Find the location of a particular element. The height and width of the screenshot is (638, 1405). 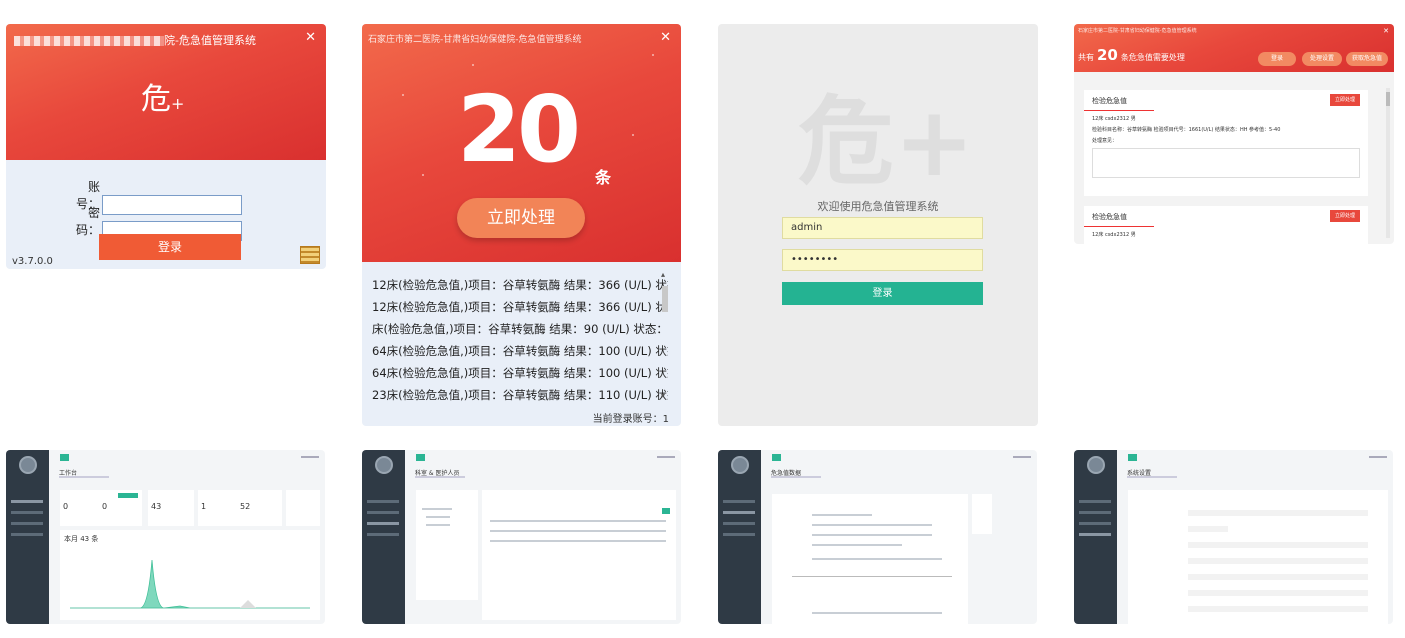

critical-section: 检验危急值 立即处理 12床 csdx2312 男 is located at coordinates (1226, 225).